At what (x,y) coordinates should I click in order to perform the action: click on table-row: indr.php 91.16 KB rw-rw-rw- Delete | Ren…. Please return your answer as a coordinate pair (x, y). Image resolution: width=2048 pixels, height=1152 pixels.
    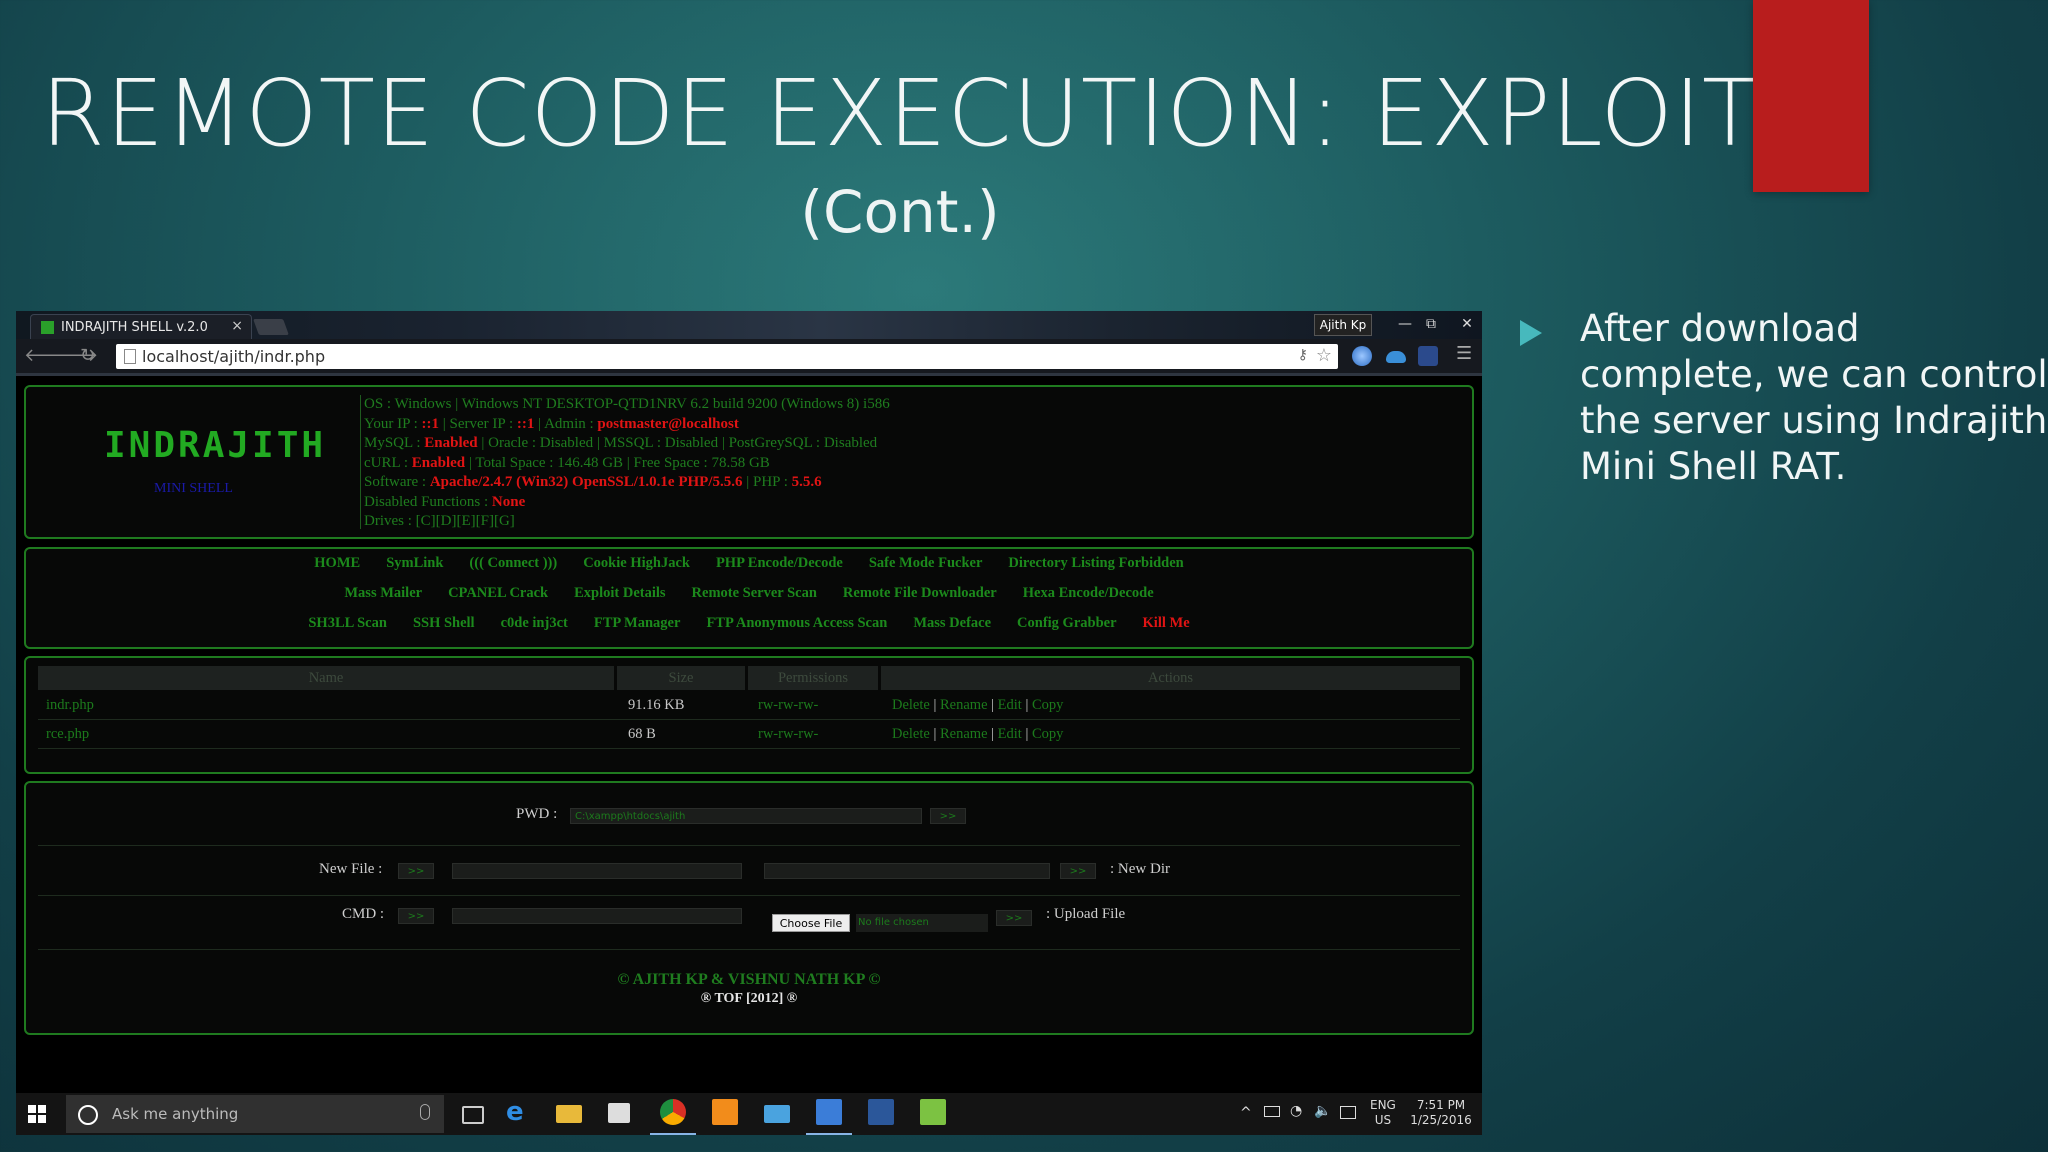
    Looking at the image, I should click on (749, 706).